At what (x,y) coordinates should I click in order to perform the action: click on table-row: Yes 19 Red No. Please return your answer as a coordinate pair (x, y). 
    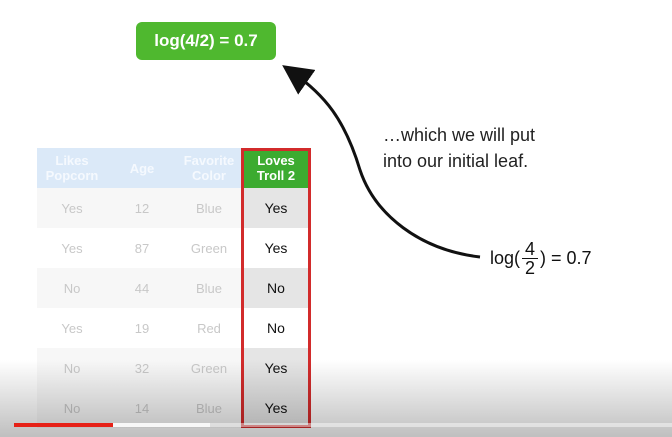
    Looking at the image, I should click on (174, 328).